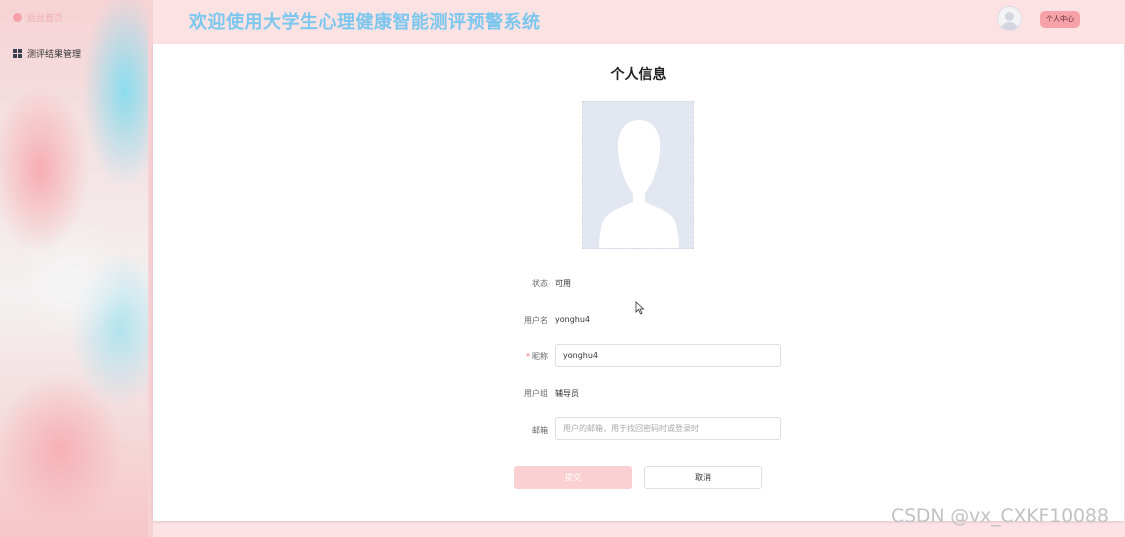 The image size is (1125, 537). I want to click on personal-center-button: 个人中心, so click(1060, 19).